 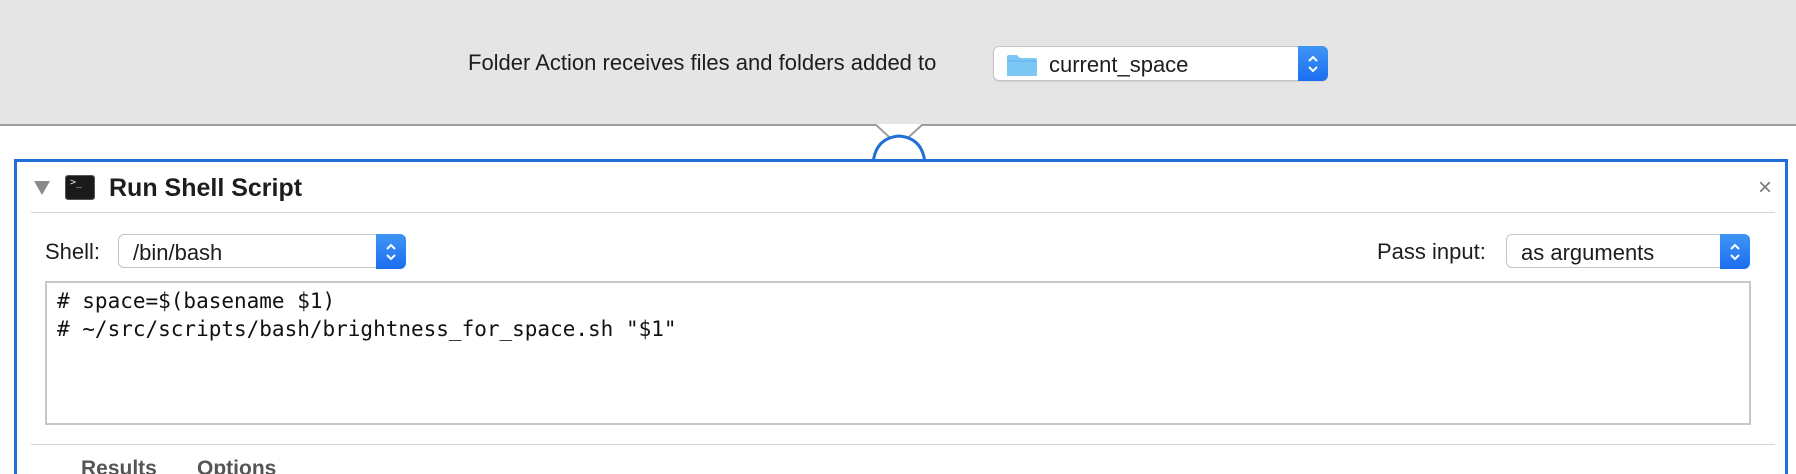 I want to click on terminal-icon: >_, so click(x=80, y=187).